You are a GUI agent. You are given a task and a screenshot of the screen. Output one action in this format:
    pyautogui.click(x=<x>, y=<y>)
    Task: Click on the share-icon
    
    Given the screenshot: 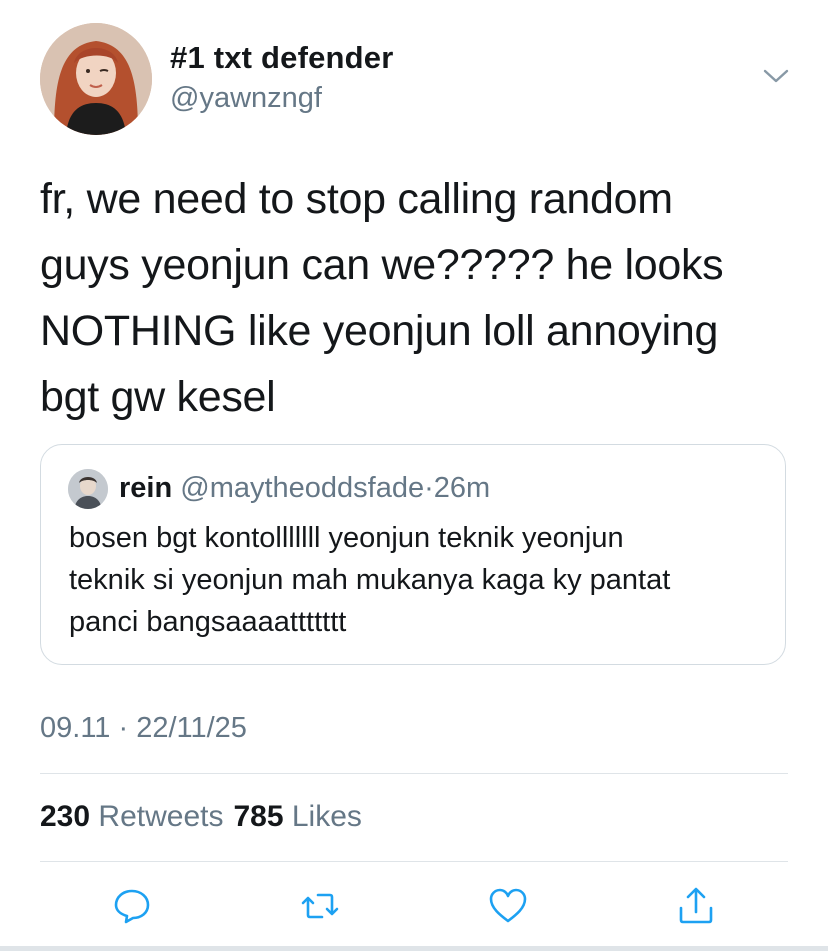 What is the action you would take?
    pyautogui.click(x=696, y=906)
    